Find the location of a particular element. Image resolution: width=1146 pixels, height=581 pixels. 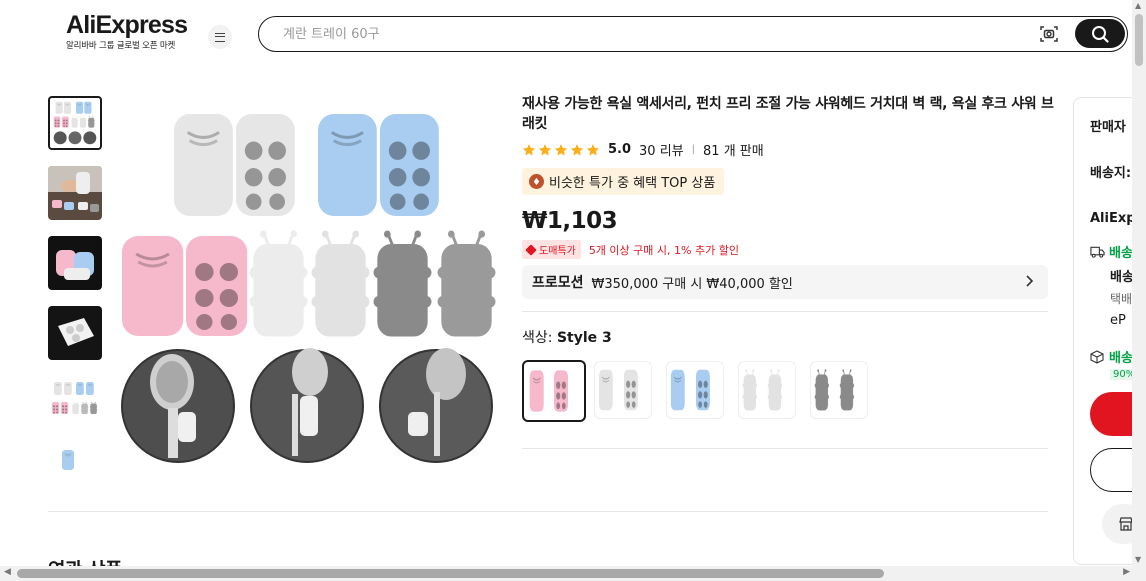

badge-text: 비슷한 특가 중 혜택 TOP 상품 is located at coordinates (632, 183).